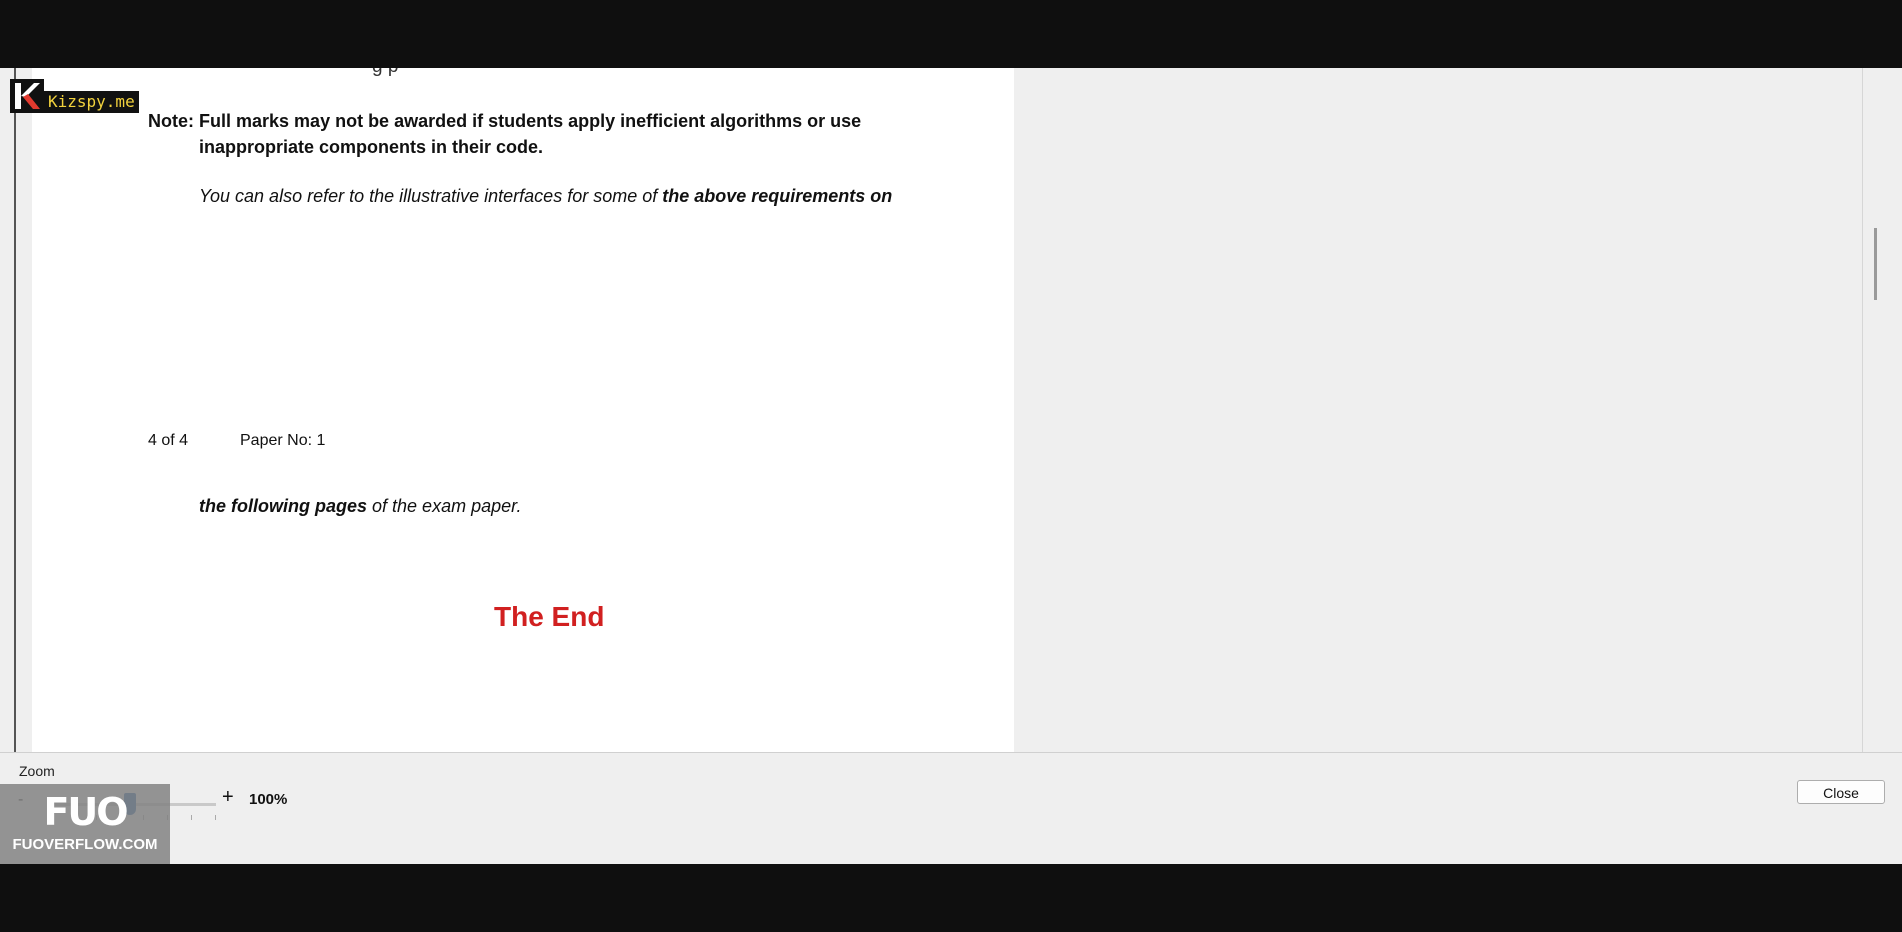 The height and width of the screenshot is (932, 1902). Describe the element at coordinates (85, 844) in the screenshot. I see `fuo-site-label: FUOVERFLOW.COM` at that location.